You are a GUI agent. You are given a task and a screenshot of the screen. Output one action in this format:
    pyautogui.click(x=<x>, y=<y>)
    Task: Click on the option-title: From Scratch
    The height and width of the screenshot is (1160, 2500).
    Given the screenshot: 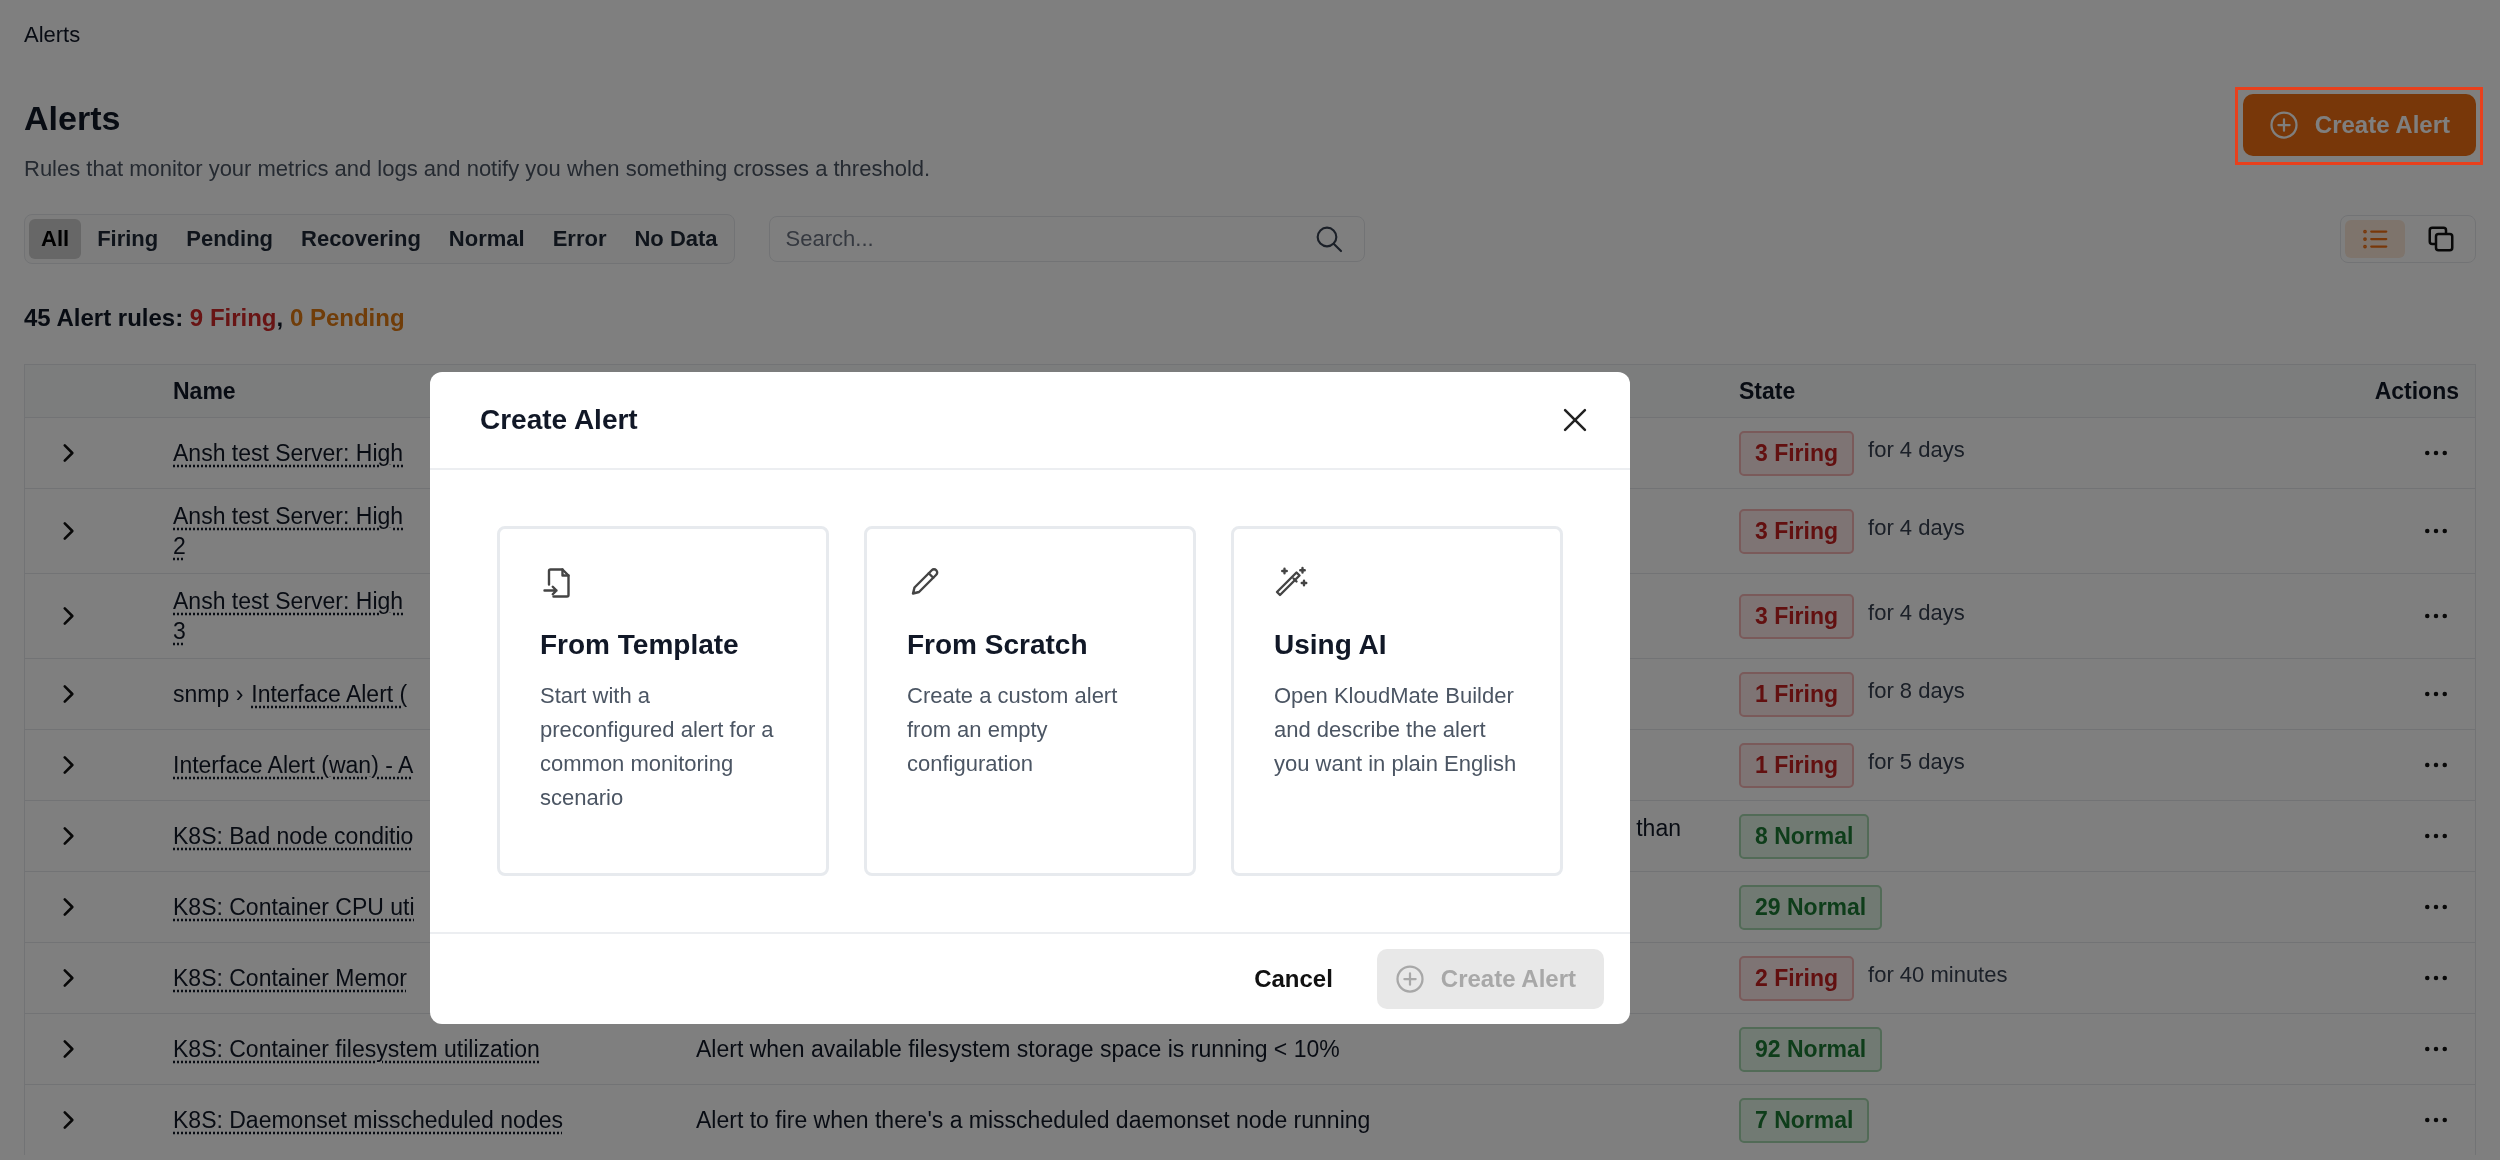 What is the action you would take?
    pyautogui.click(x=998, y=645)
    